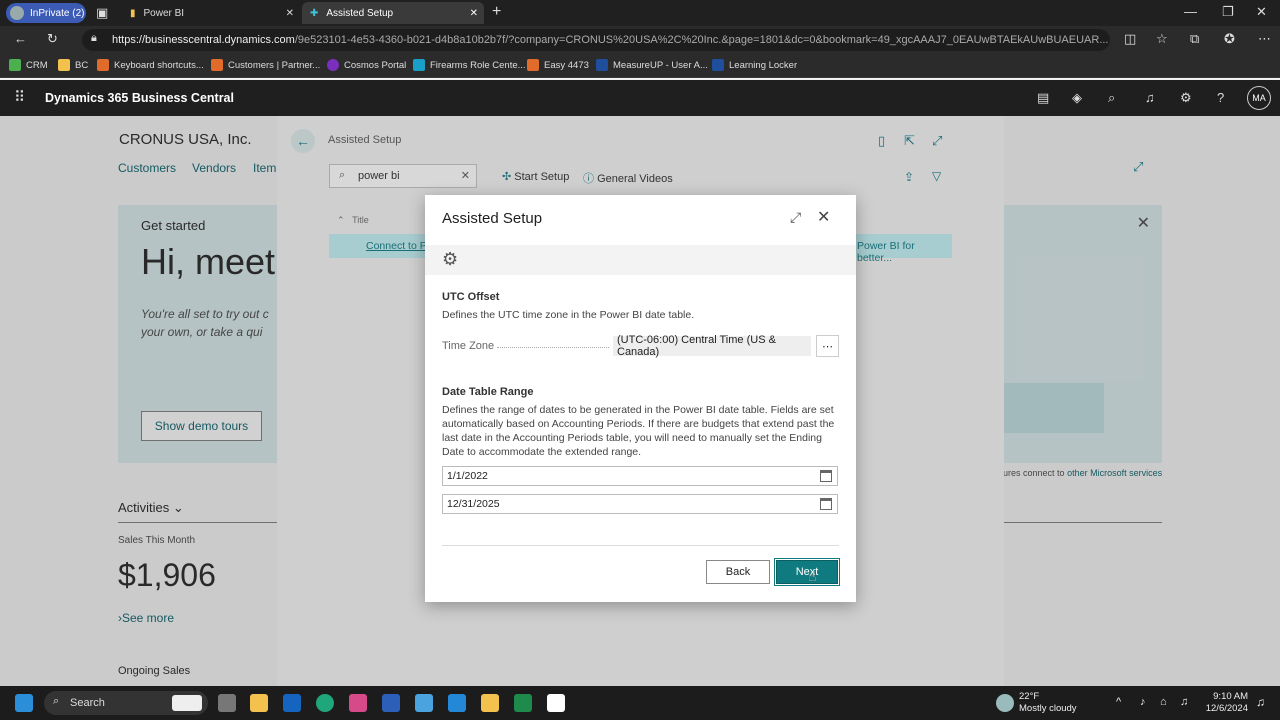 The height and width of the screenshot is (720, 1280). I want to click on extensions-icon: ✪, so click(1229, 39).